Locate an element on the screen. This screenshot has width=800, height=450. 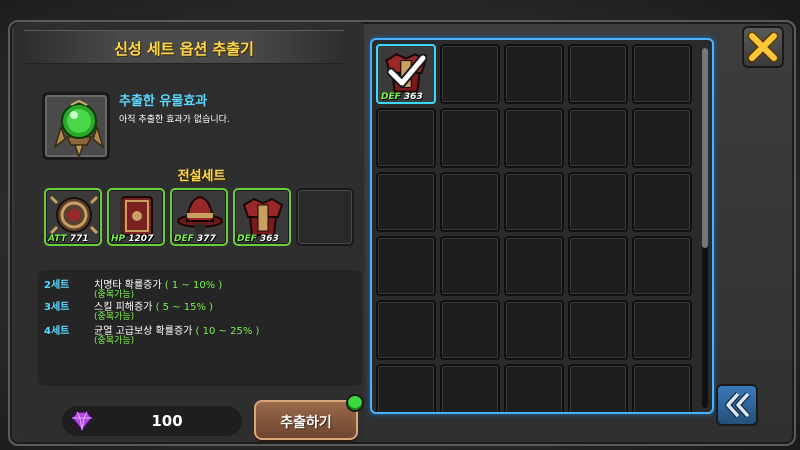
relic-slot is located at coordinates (76, 126).